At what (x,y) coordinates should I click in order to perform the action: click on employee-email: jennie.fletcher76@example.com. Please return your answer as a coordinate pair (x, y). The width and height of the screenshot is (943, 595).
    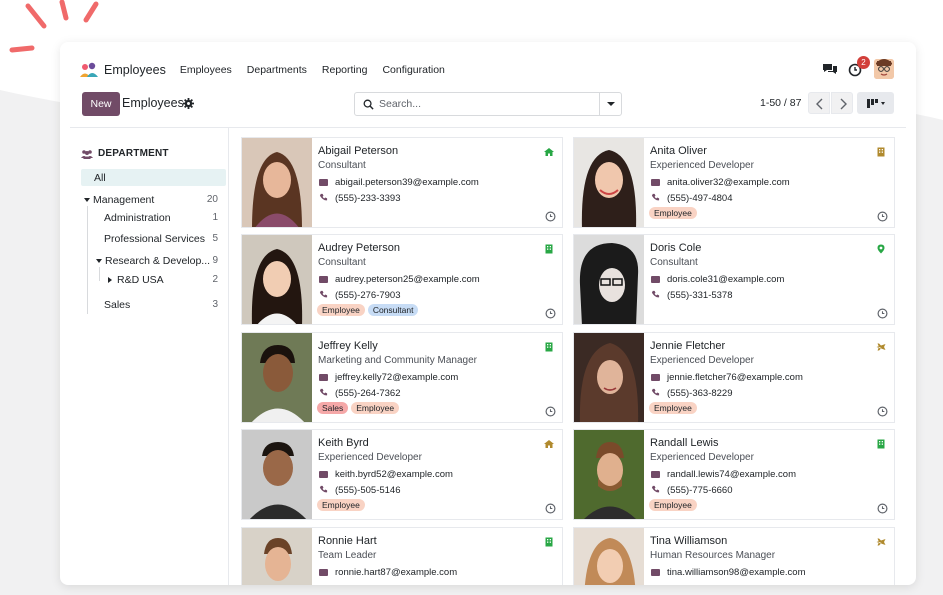
    Looking at the image, I should click on (735, 377).